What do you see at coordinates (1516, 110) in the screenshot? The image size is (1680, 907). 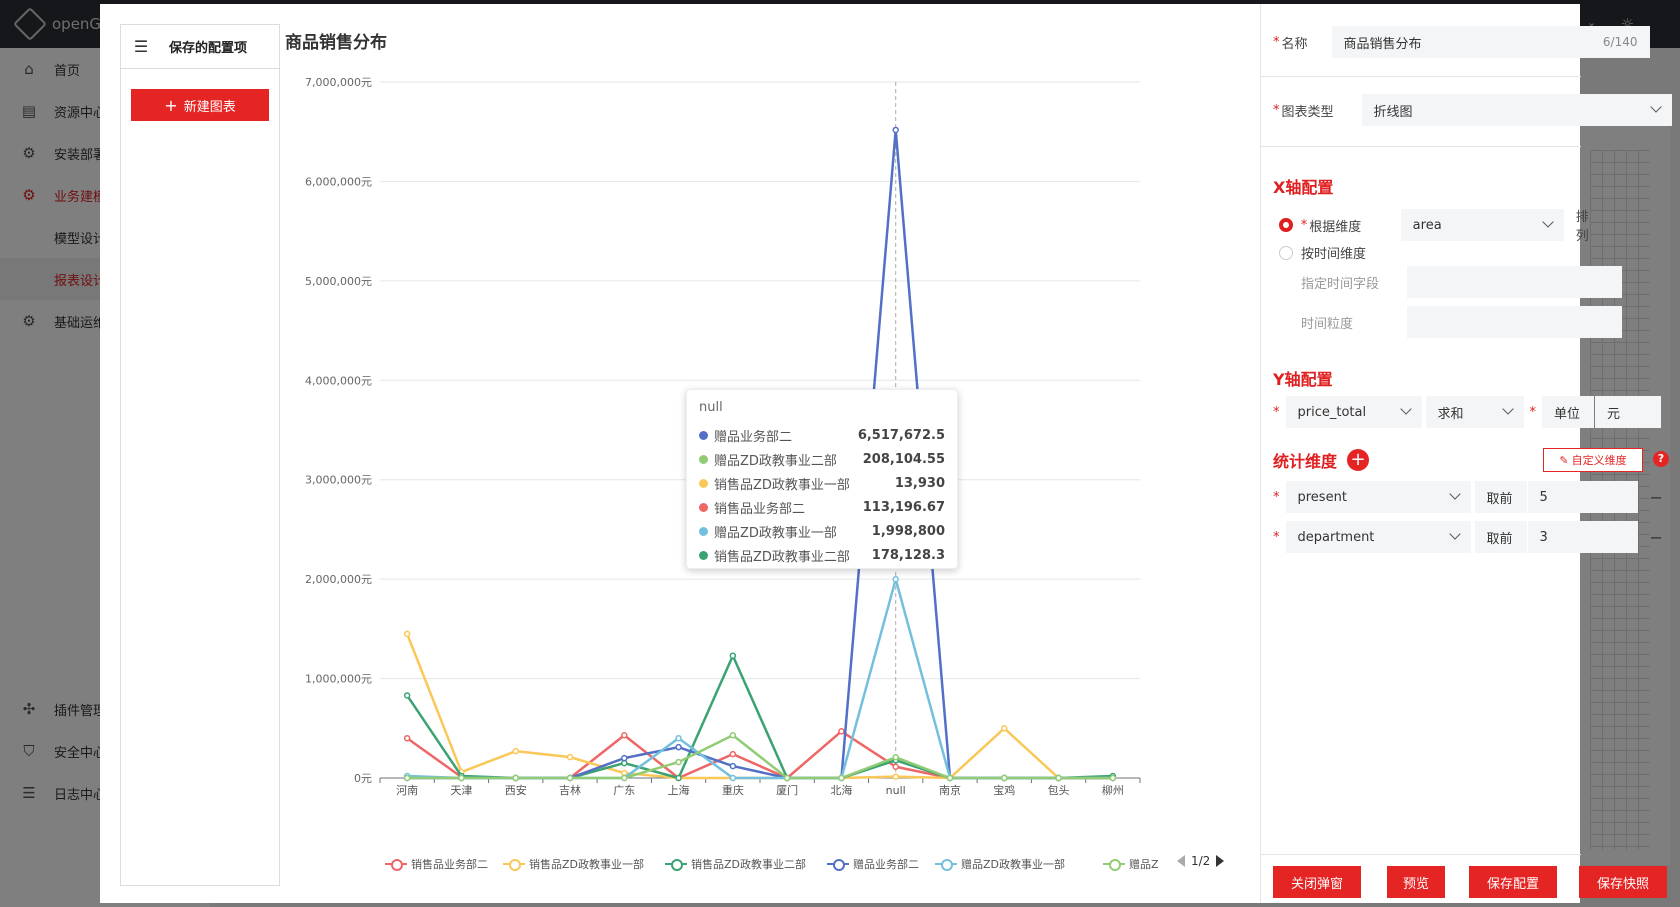 I see `chart-type-select: 折线图` at bounding box center [1516, 110].